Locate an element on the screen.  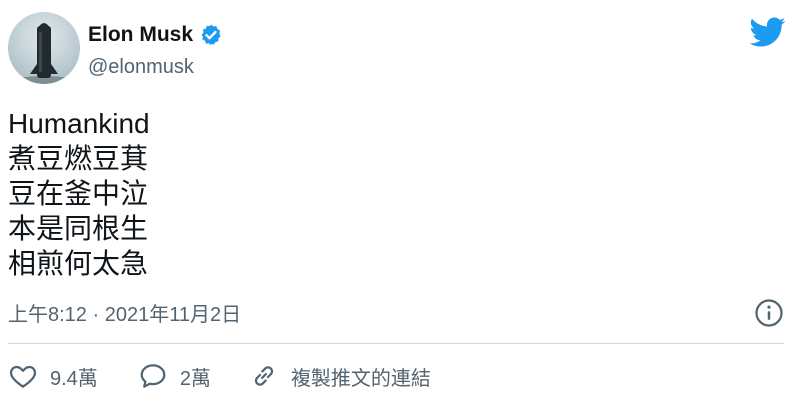
info-icon is located at coordinates (769, 313).